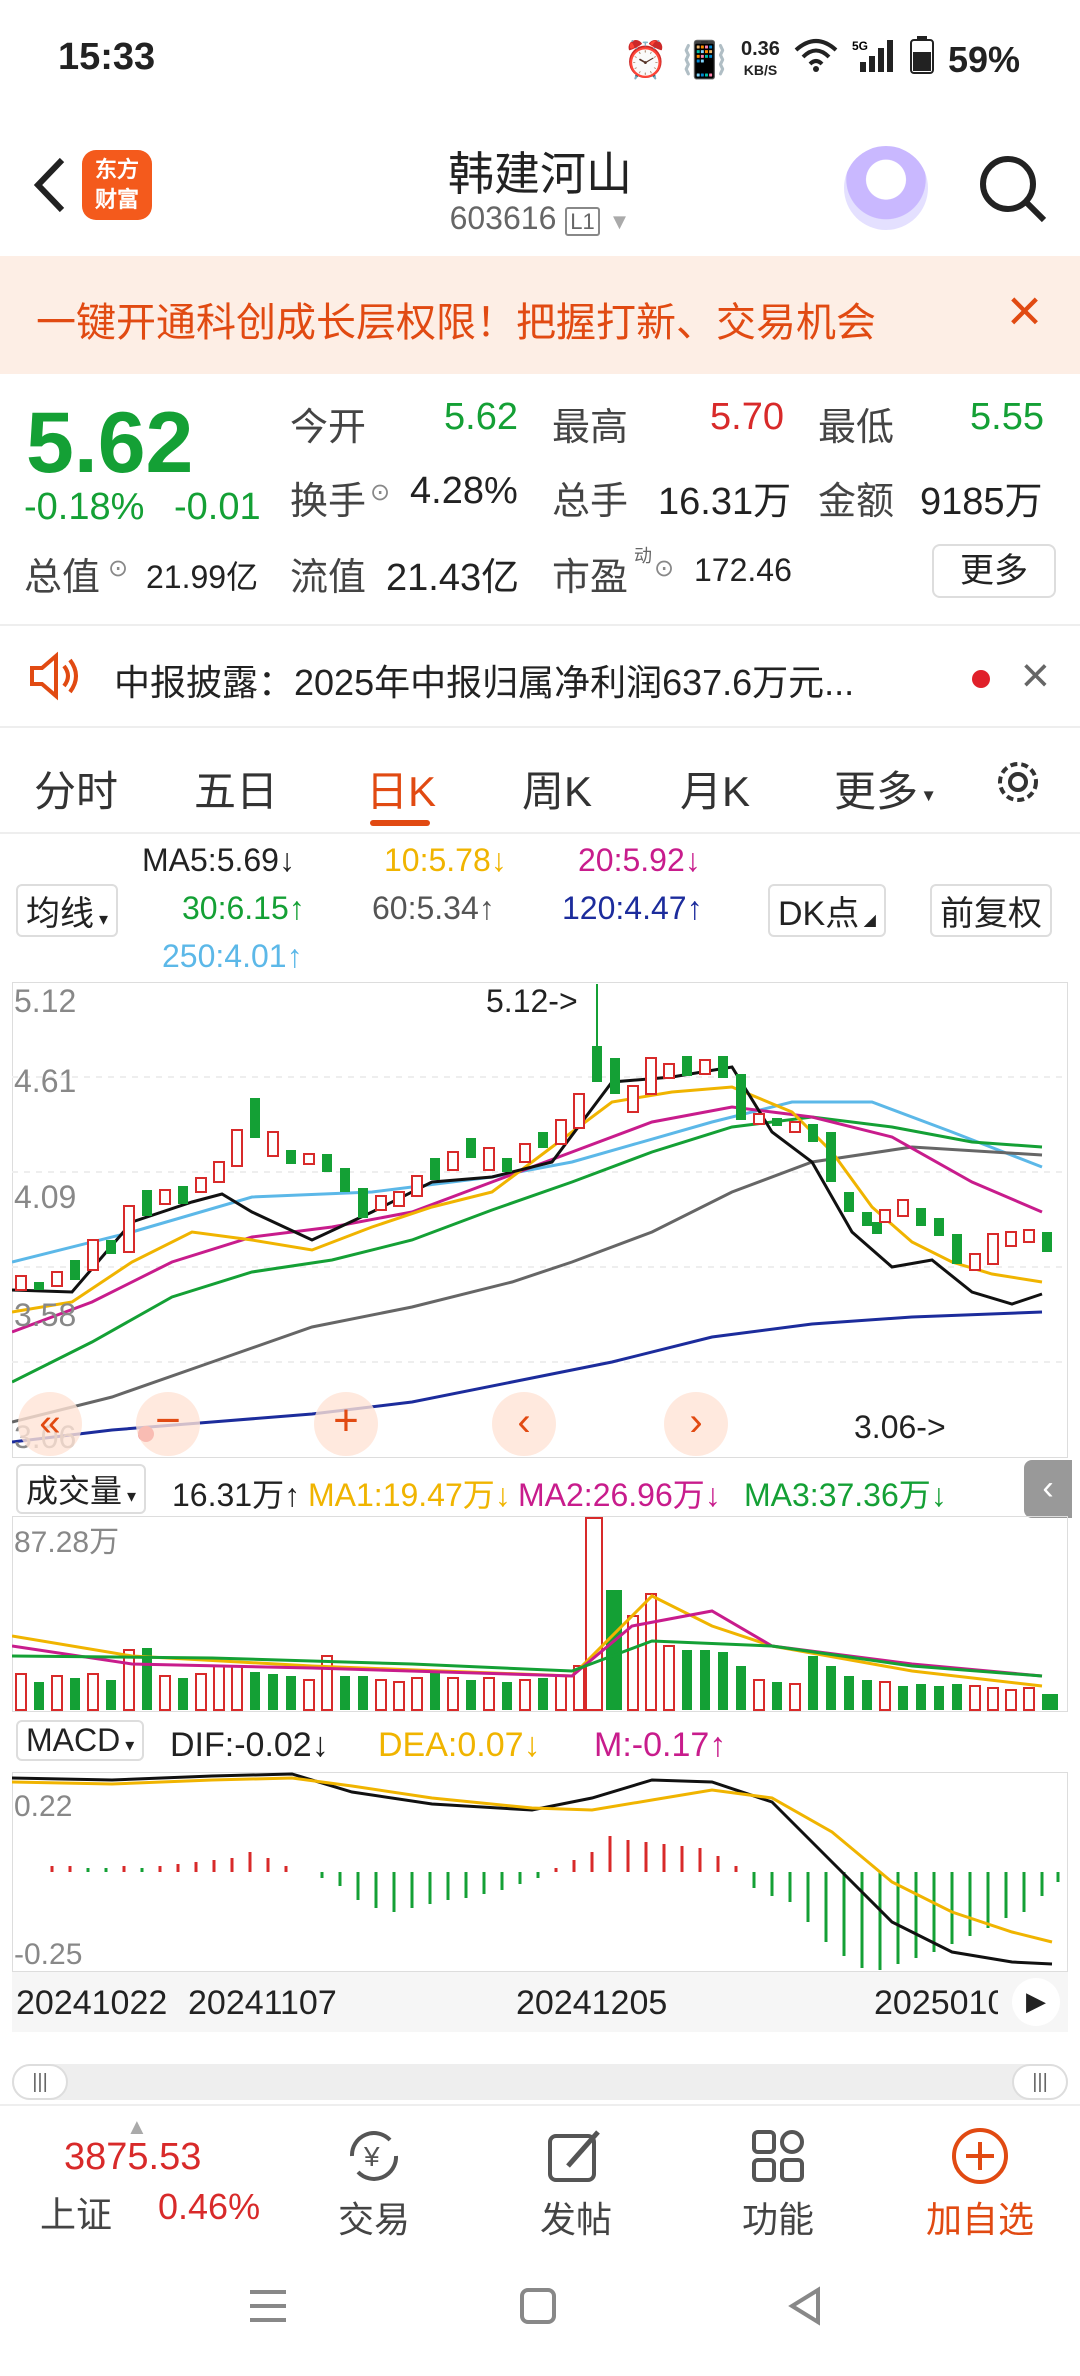 The height and width of the screenshot is (2376, 1080). I want to click on vol-ma1-line, so click(527, 1641).